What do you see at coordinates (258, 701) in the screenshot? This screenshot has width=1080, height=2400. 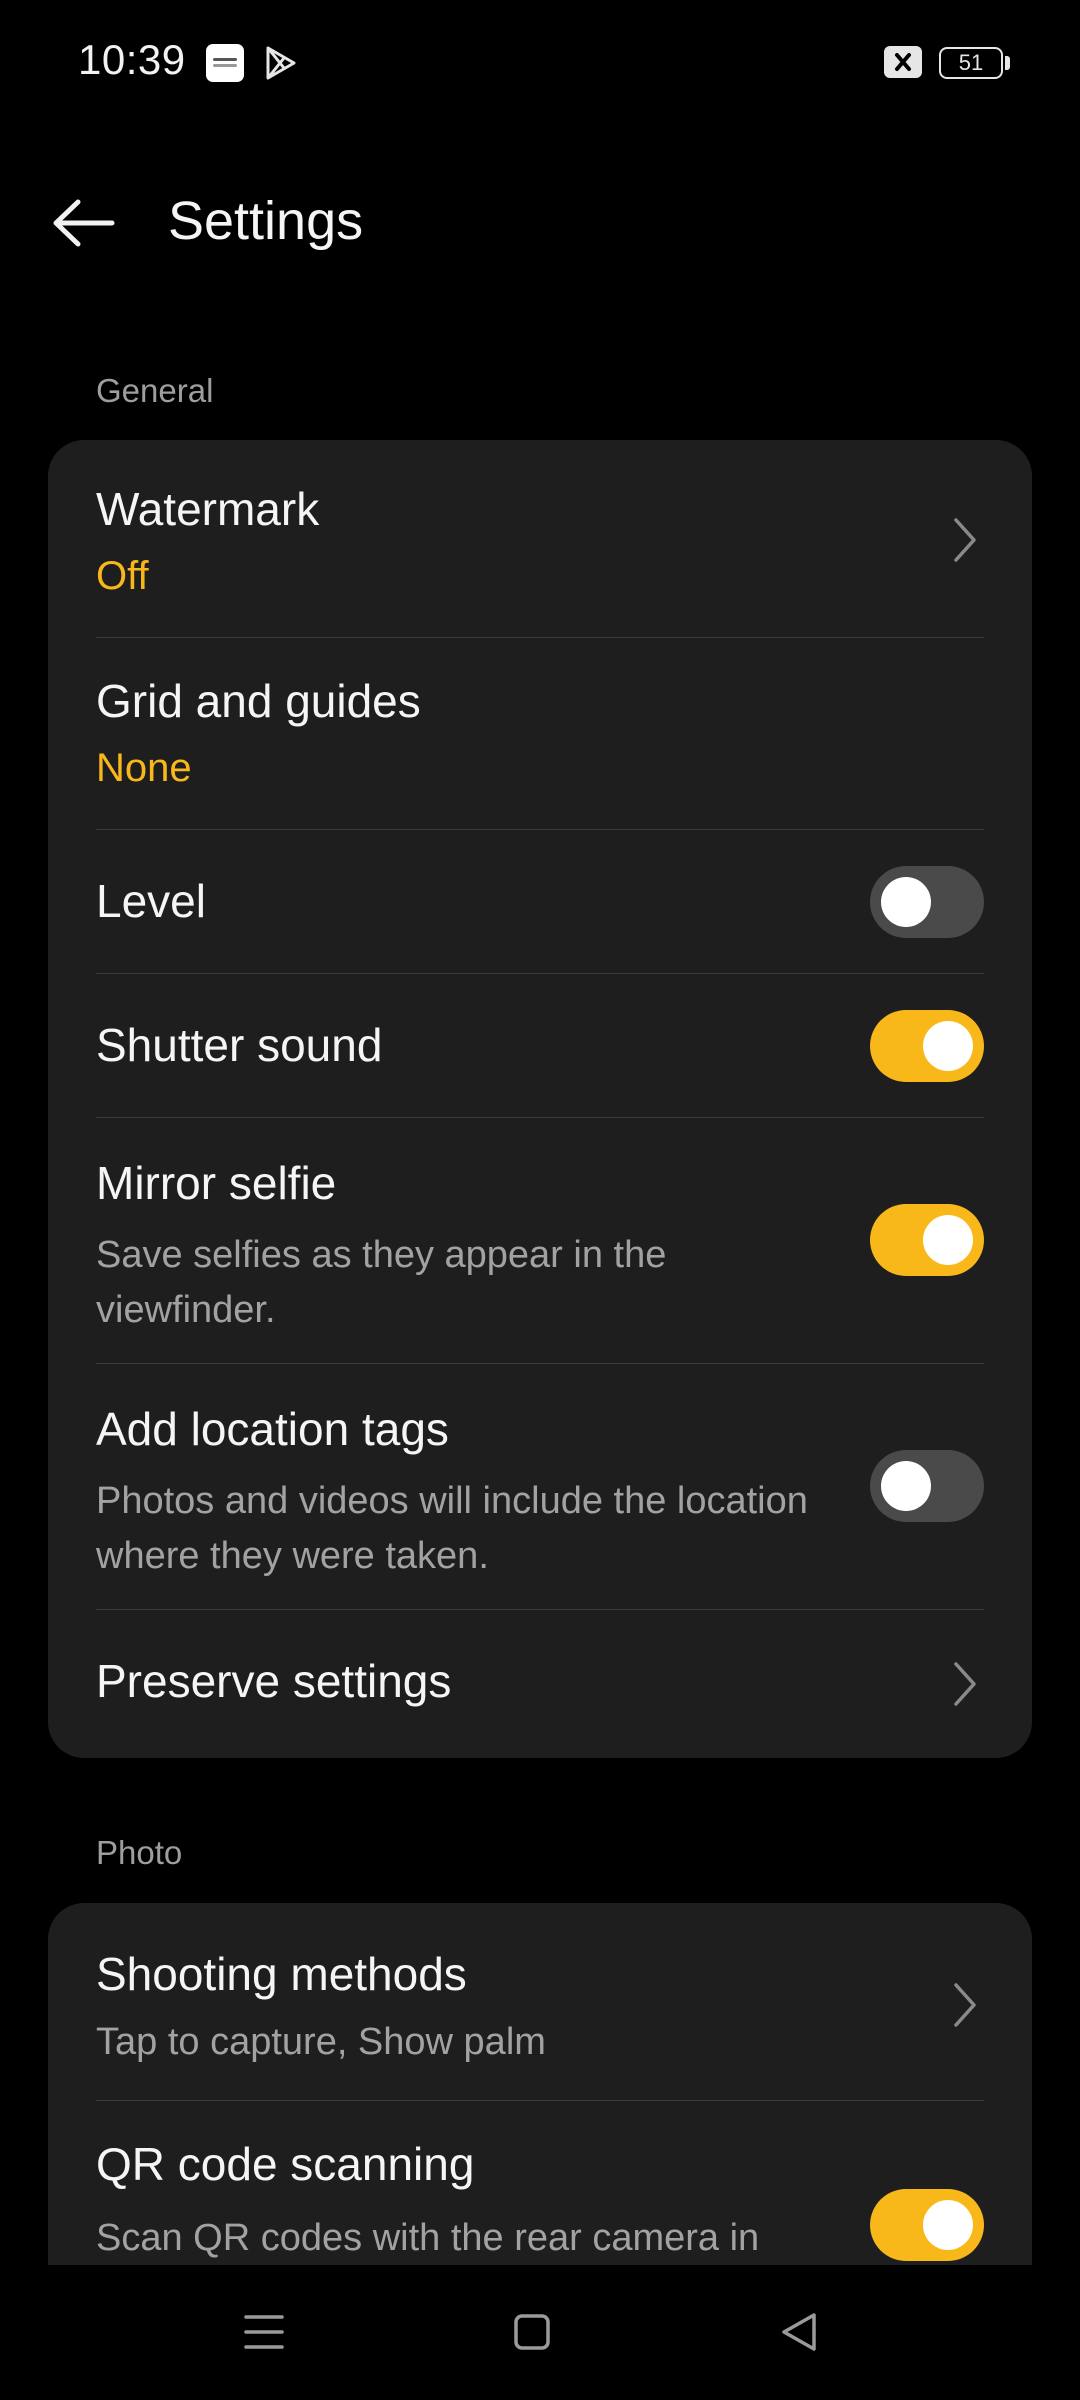 I see `grid-and-guides-title: Grid and guides` at bounding box center [258, 701].